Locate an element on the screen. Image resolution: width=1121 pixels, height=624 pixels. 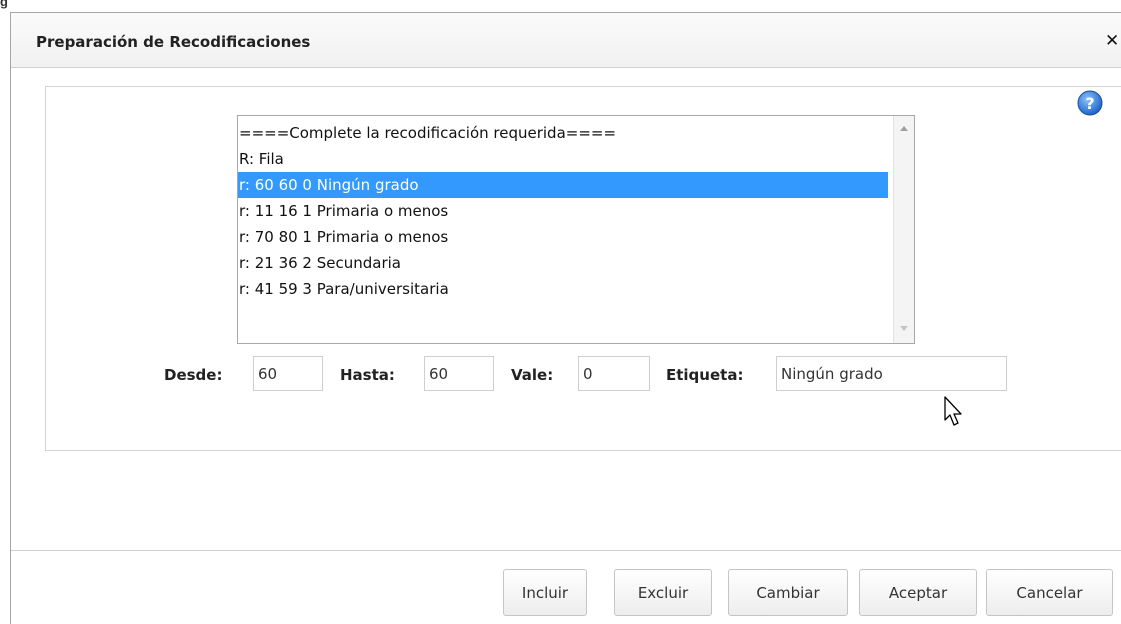
dialog-title: Preparación de Recodificaciones is located at coordinates (173, 42).